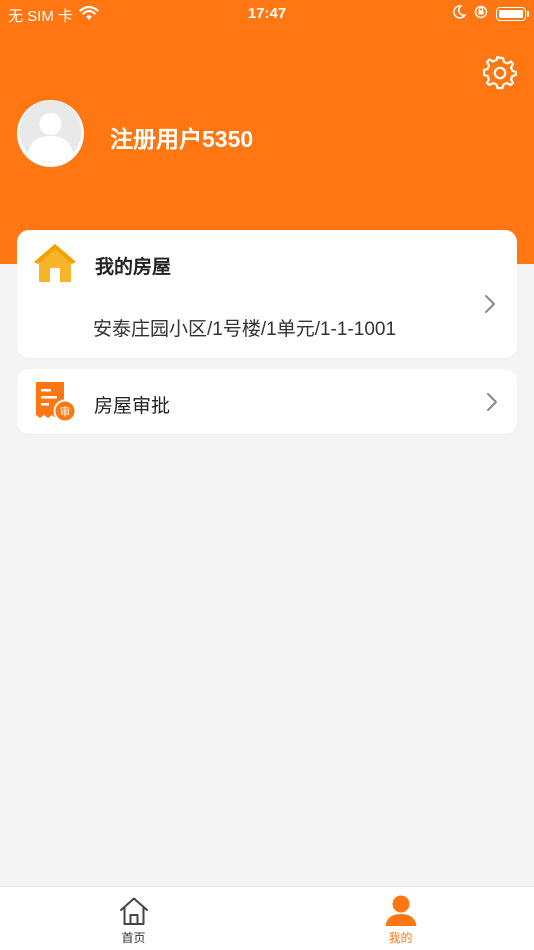  I want to click on moon-icon, so click(460, 14).